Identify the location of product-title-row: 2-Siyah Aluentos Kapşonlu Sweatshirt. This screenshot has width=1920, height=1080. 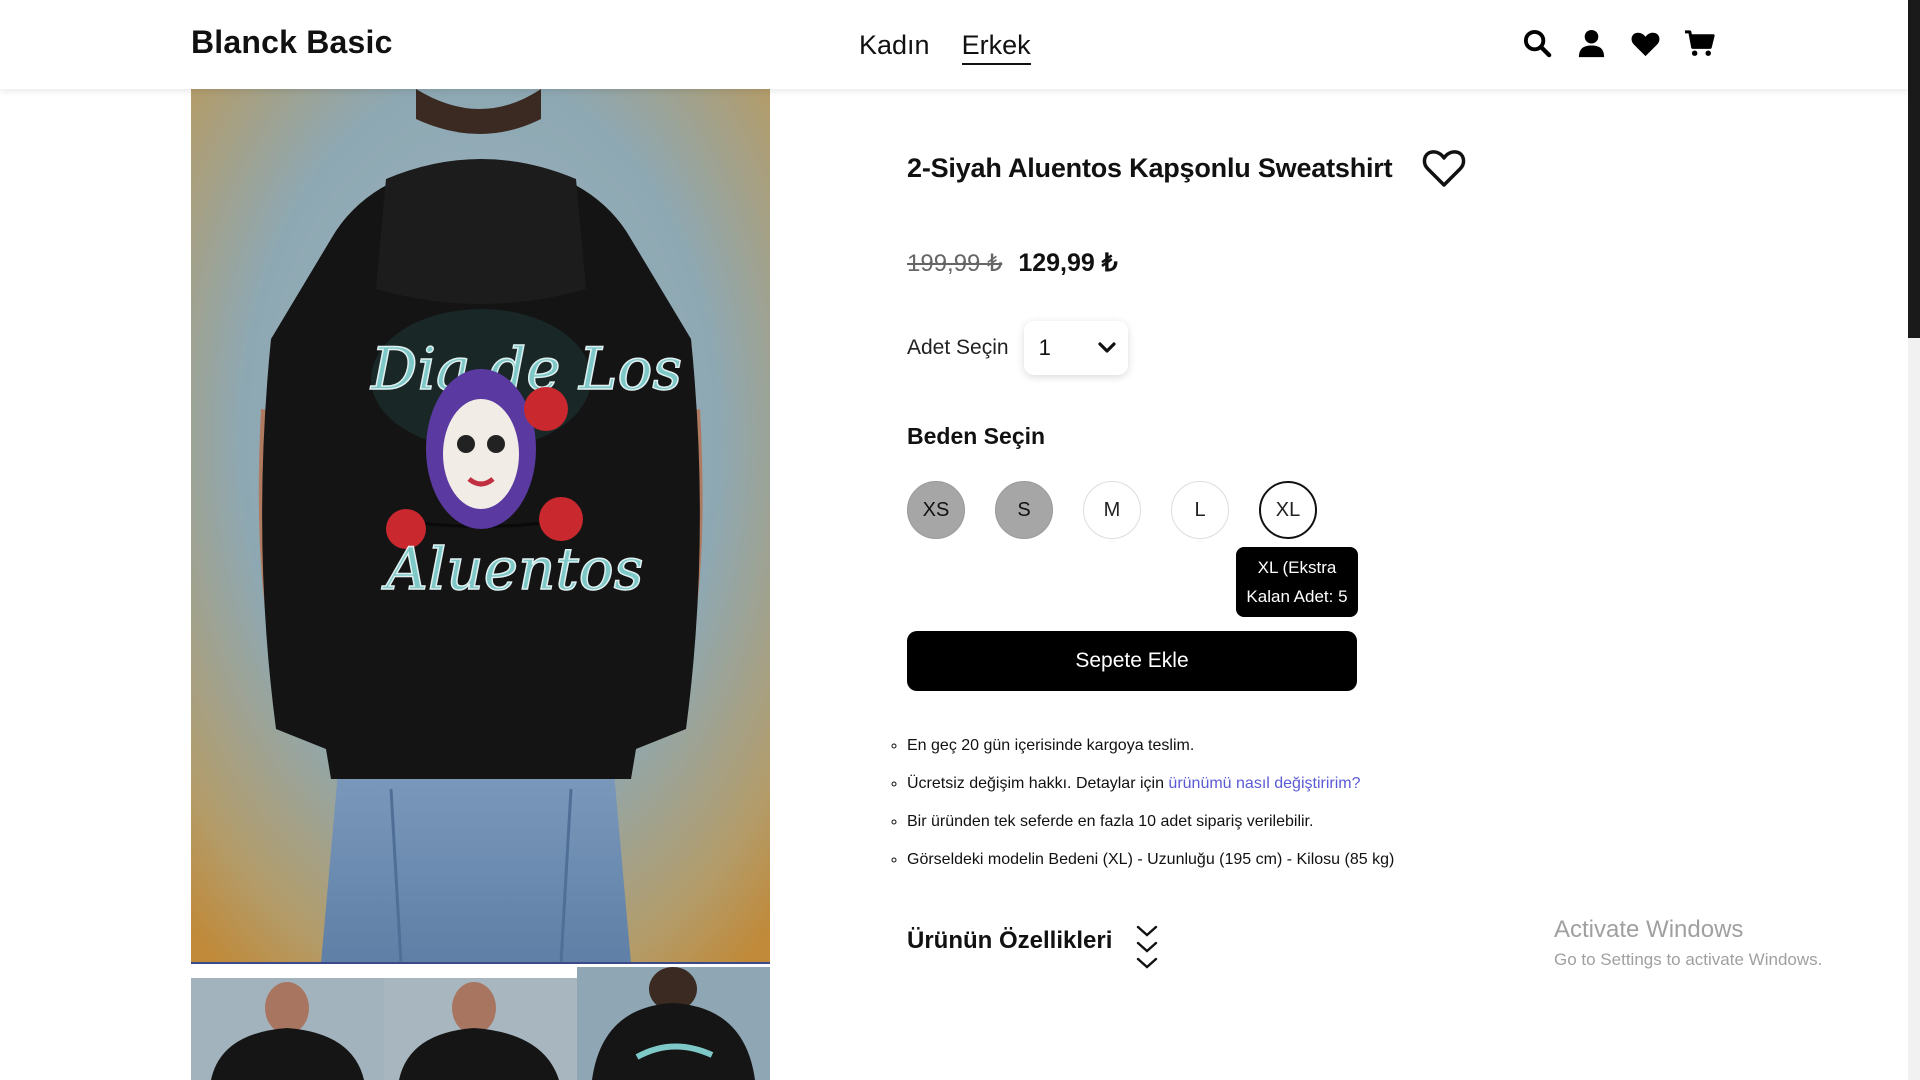
(1186, 168).